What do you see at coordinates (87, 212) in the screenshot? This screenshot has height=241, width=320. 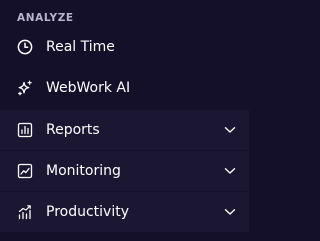 I see `sidebar-item-label: Productivity` at bounding box center [87, 212].